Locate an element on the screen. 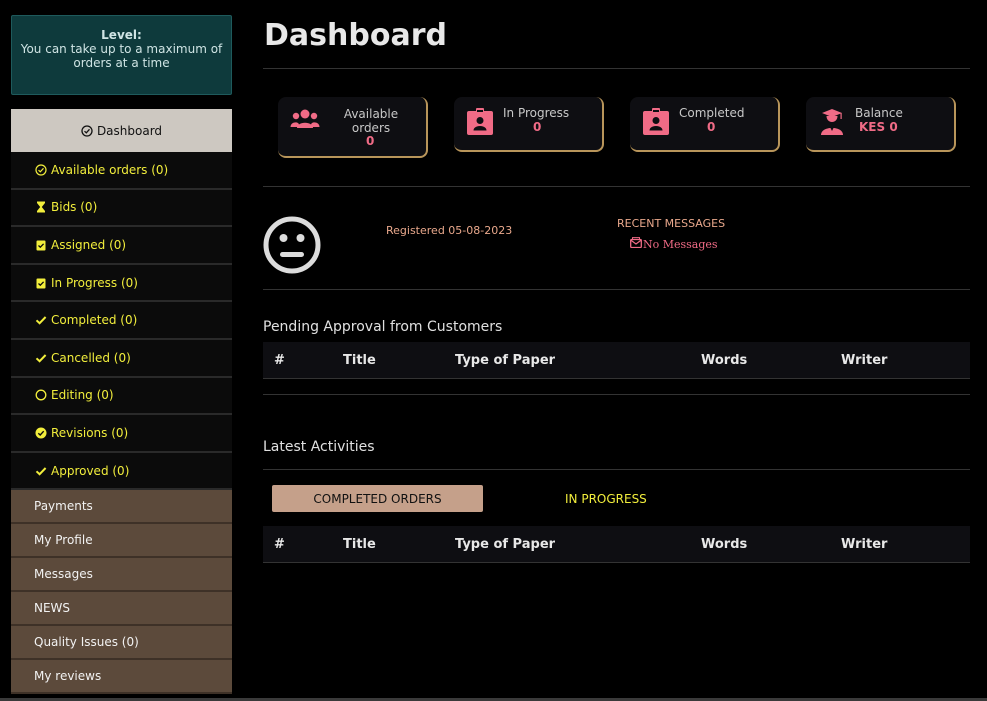 This screenshot has height=701, width=987. tab-completed-orders: COMPLETED ORDERS is located at coordinates (377, 498).